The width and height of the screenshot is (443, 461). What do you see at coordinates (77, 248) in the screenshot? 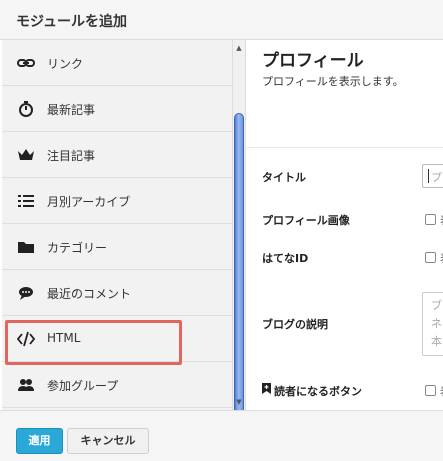
I see `module-label: カテゴリー` at bounding box center [77, 248].